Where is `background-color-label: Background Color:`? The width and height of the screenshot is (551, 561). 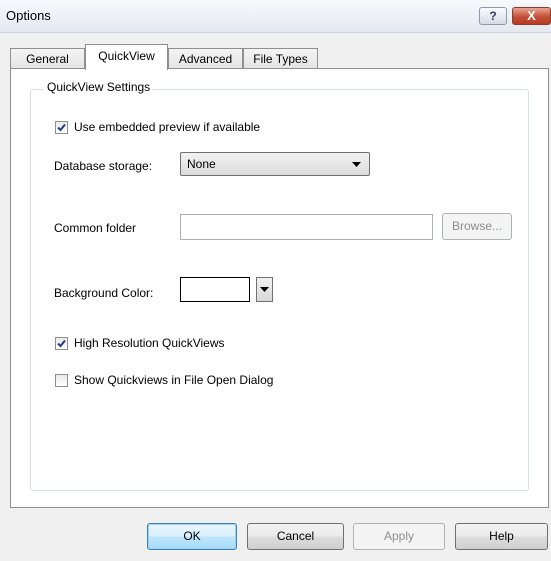 background-color-label: Background Color: is located at coordinates (104, 293).